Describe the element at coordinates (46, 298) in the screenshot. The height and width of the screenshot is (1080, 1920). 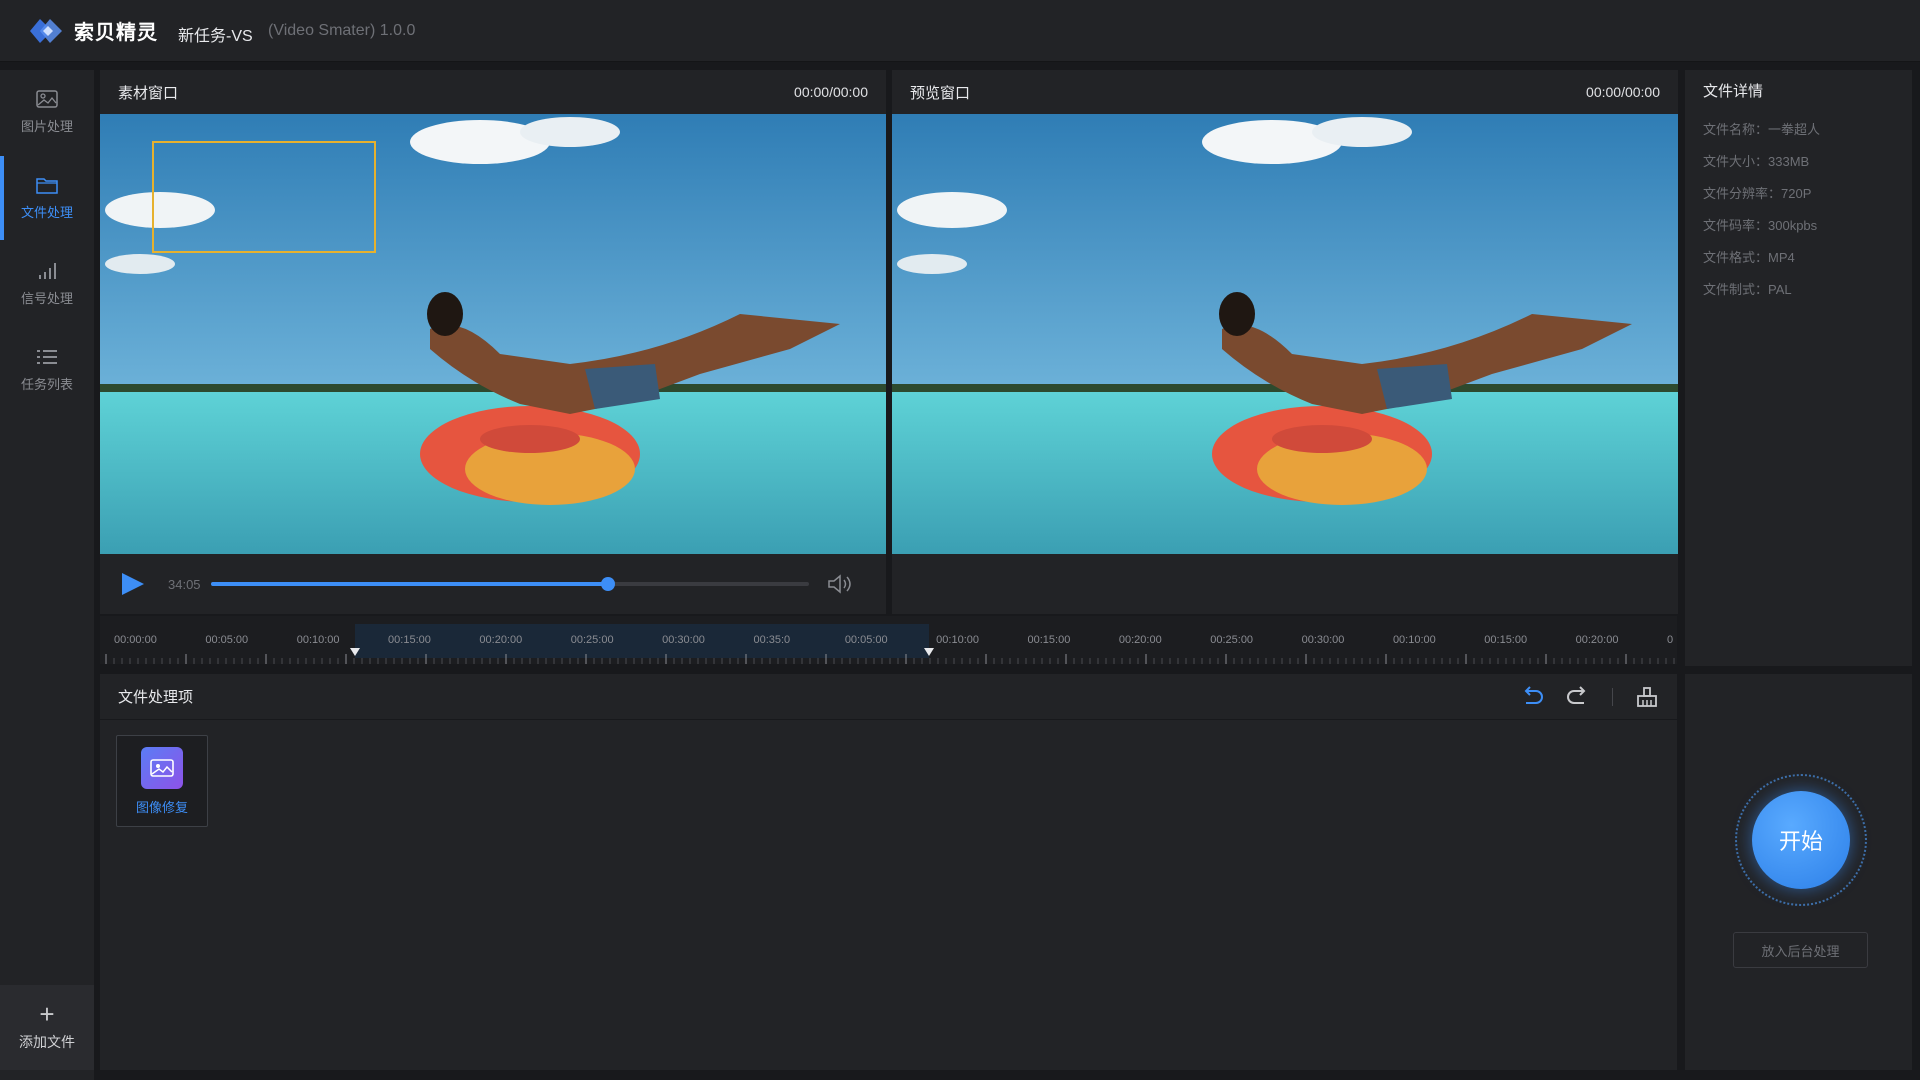
I see `sidebar-item-label: 信号处理` at that location.